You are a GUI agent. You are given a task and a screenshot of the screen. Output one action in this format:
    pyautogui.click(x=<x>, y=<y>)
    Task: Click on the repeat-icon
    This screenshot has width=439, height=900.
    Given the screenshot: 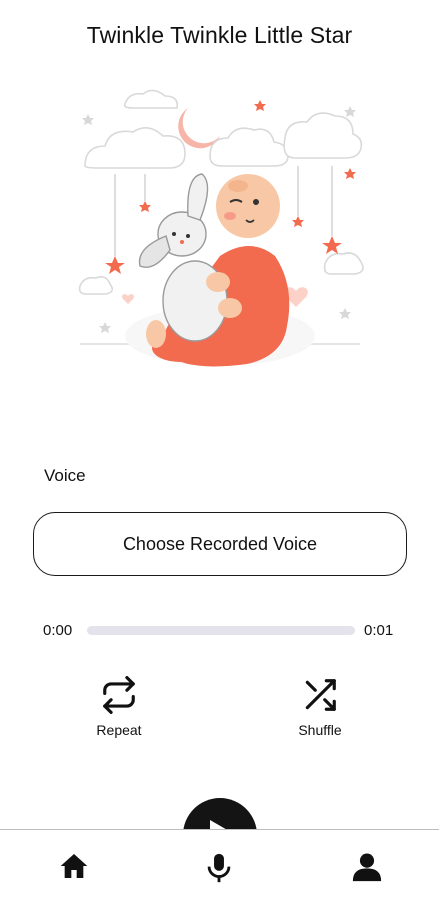 What is the action you would take?
    pyautogui.click(x=119, y=695)
    